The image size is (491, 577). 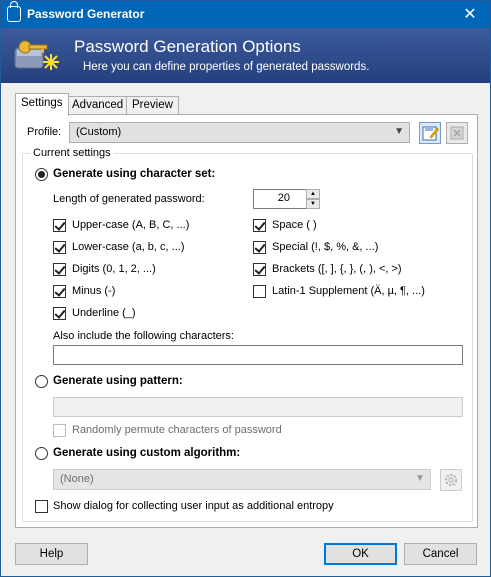 I want to click on also-include-input, so click(x=258, y=355).